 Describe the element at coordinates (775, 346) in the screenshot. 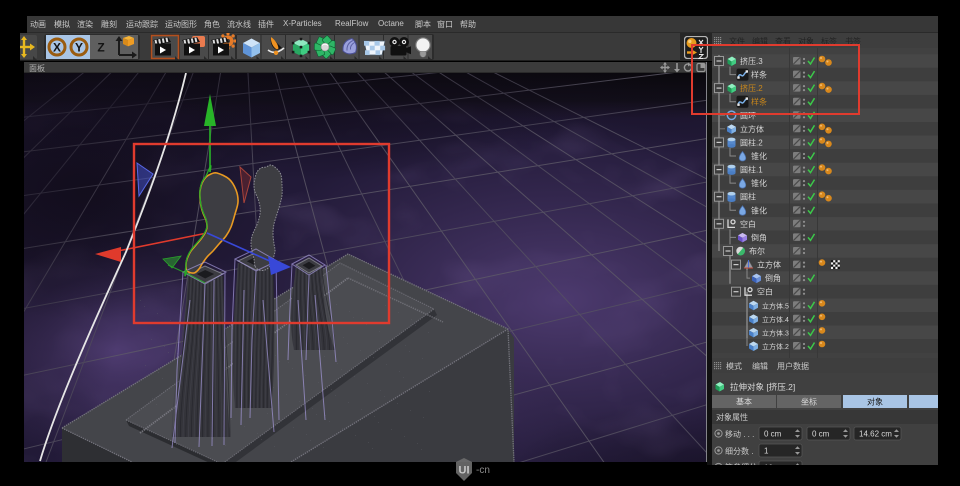

I see `svg-text: 立方体.2` at that location.